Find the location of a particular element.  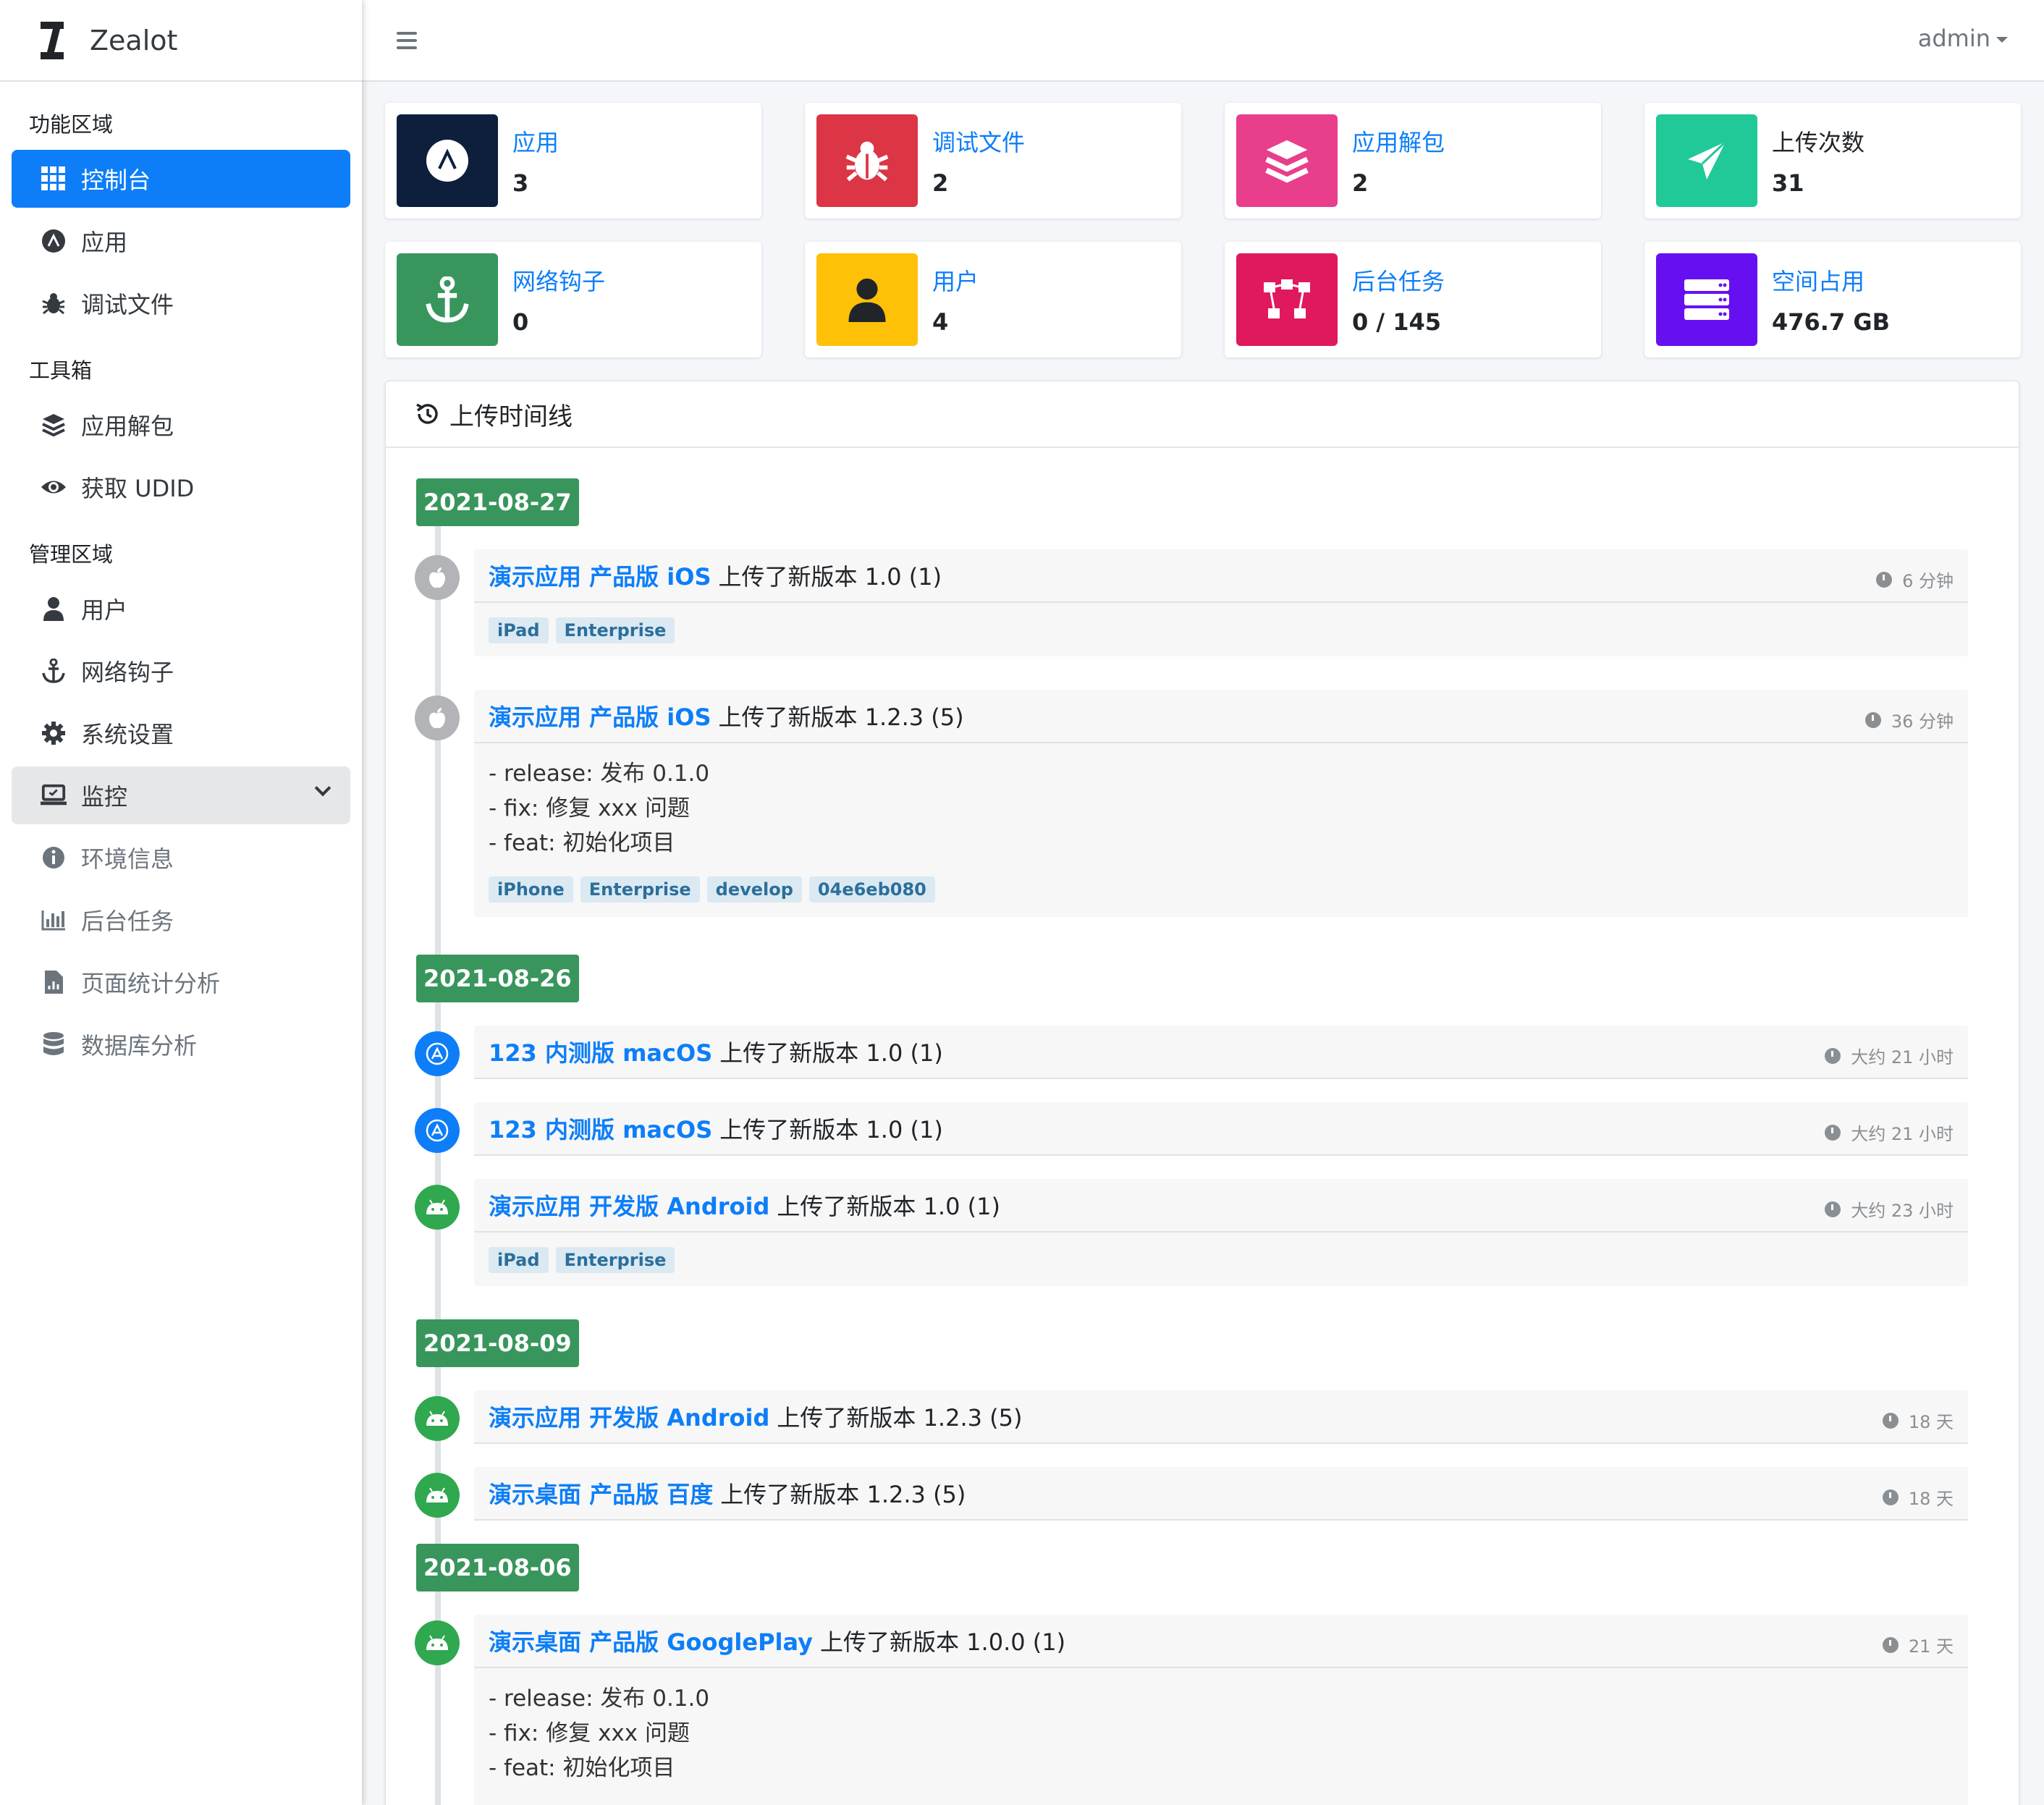

brand: Zealot is located at coordinates (181, 41).